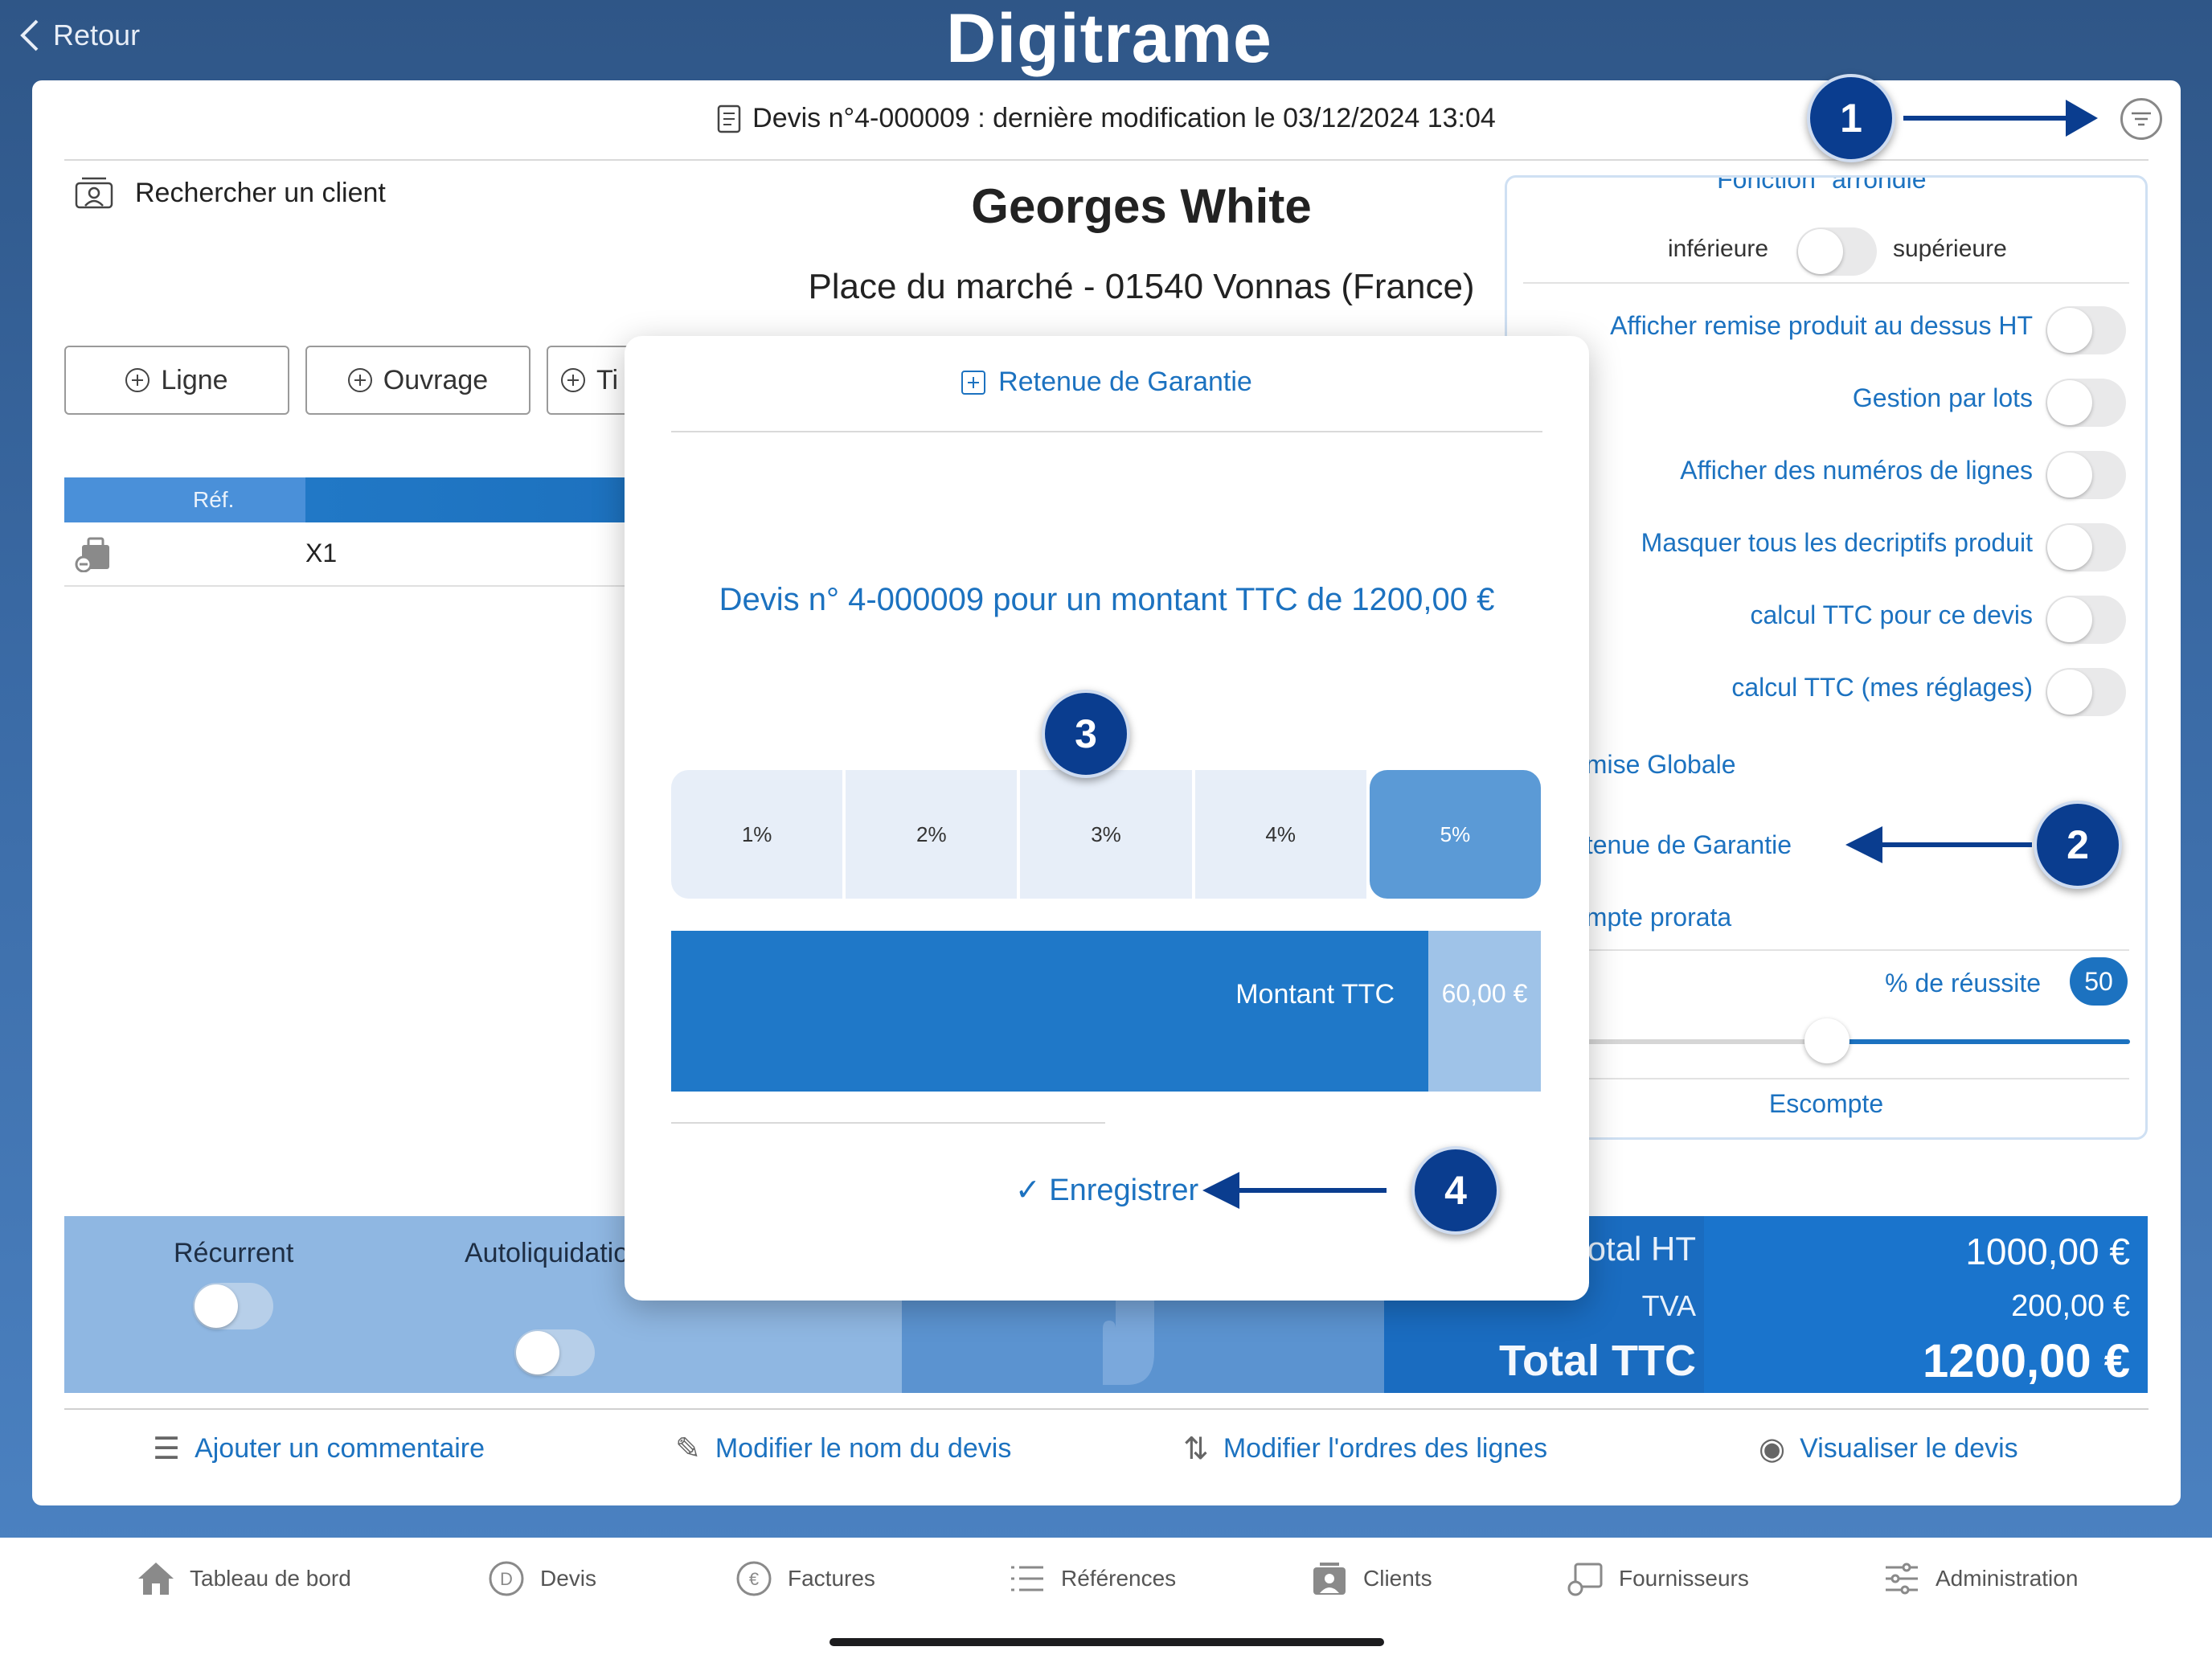 This screenshot has height=1659, width=2212. What do you see at coordinates (1125, 382) in the screenshot?
I see `modal-title-text: Retenue de Garantie` at bounding box center [1125, 382].